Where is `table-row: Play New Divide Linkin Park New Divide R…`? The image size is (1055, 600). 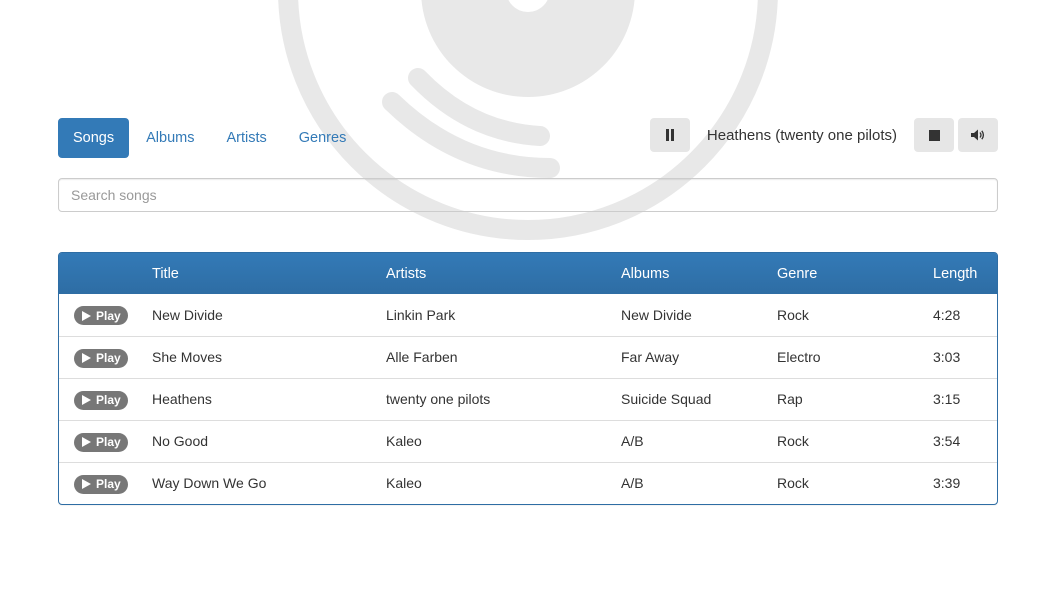 table-row: Play New Divide Linkin Park New Divide R… is located at coordinates (528, 315).